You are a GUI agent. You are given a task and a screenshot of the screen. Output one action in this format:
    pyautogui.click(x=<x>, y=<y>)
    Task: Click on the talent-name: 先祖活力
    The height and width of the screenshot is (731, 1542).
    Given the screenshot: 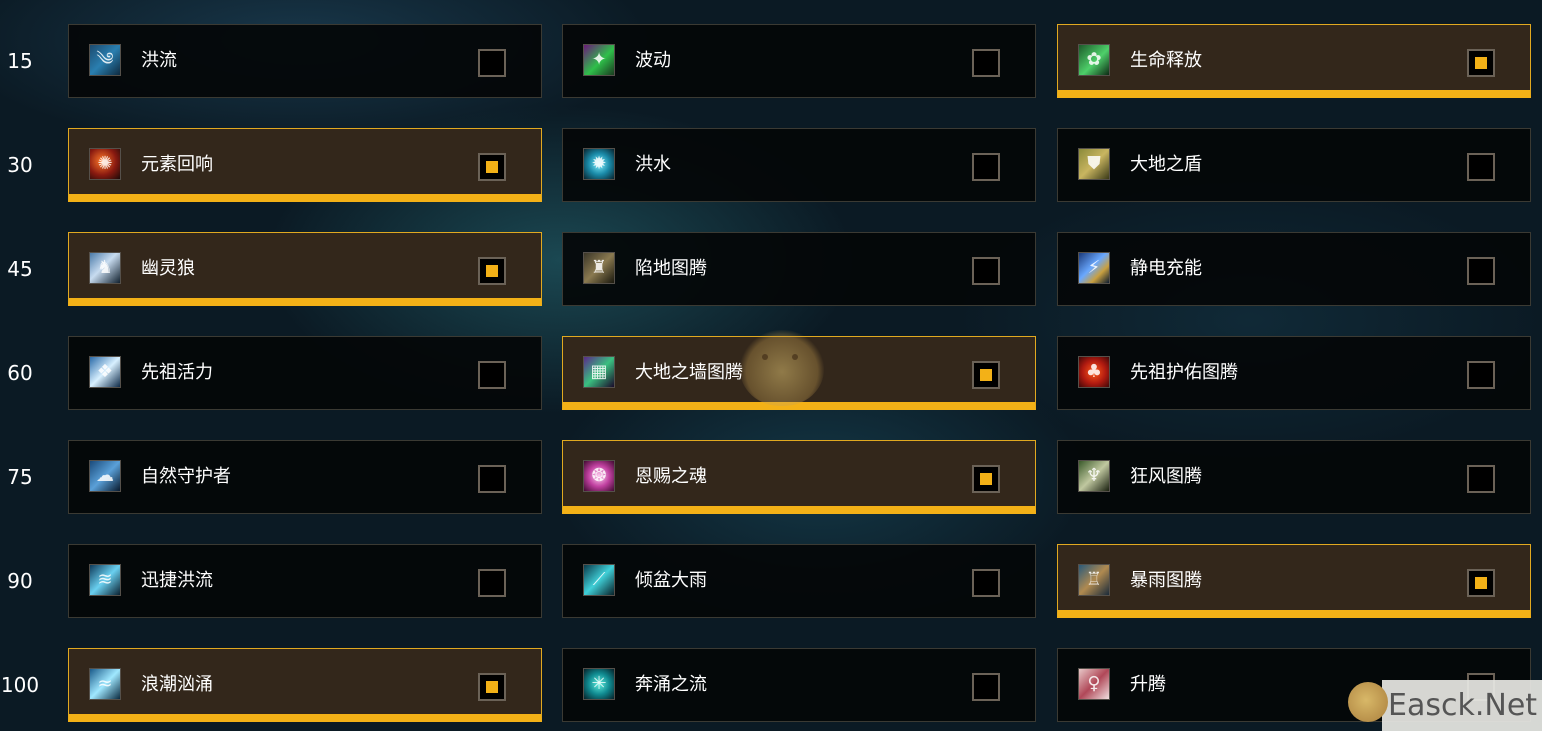 What is the action you would take?
    pyautogui.click(x=177, y=372)
    